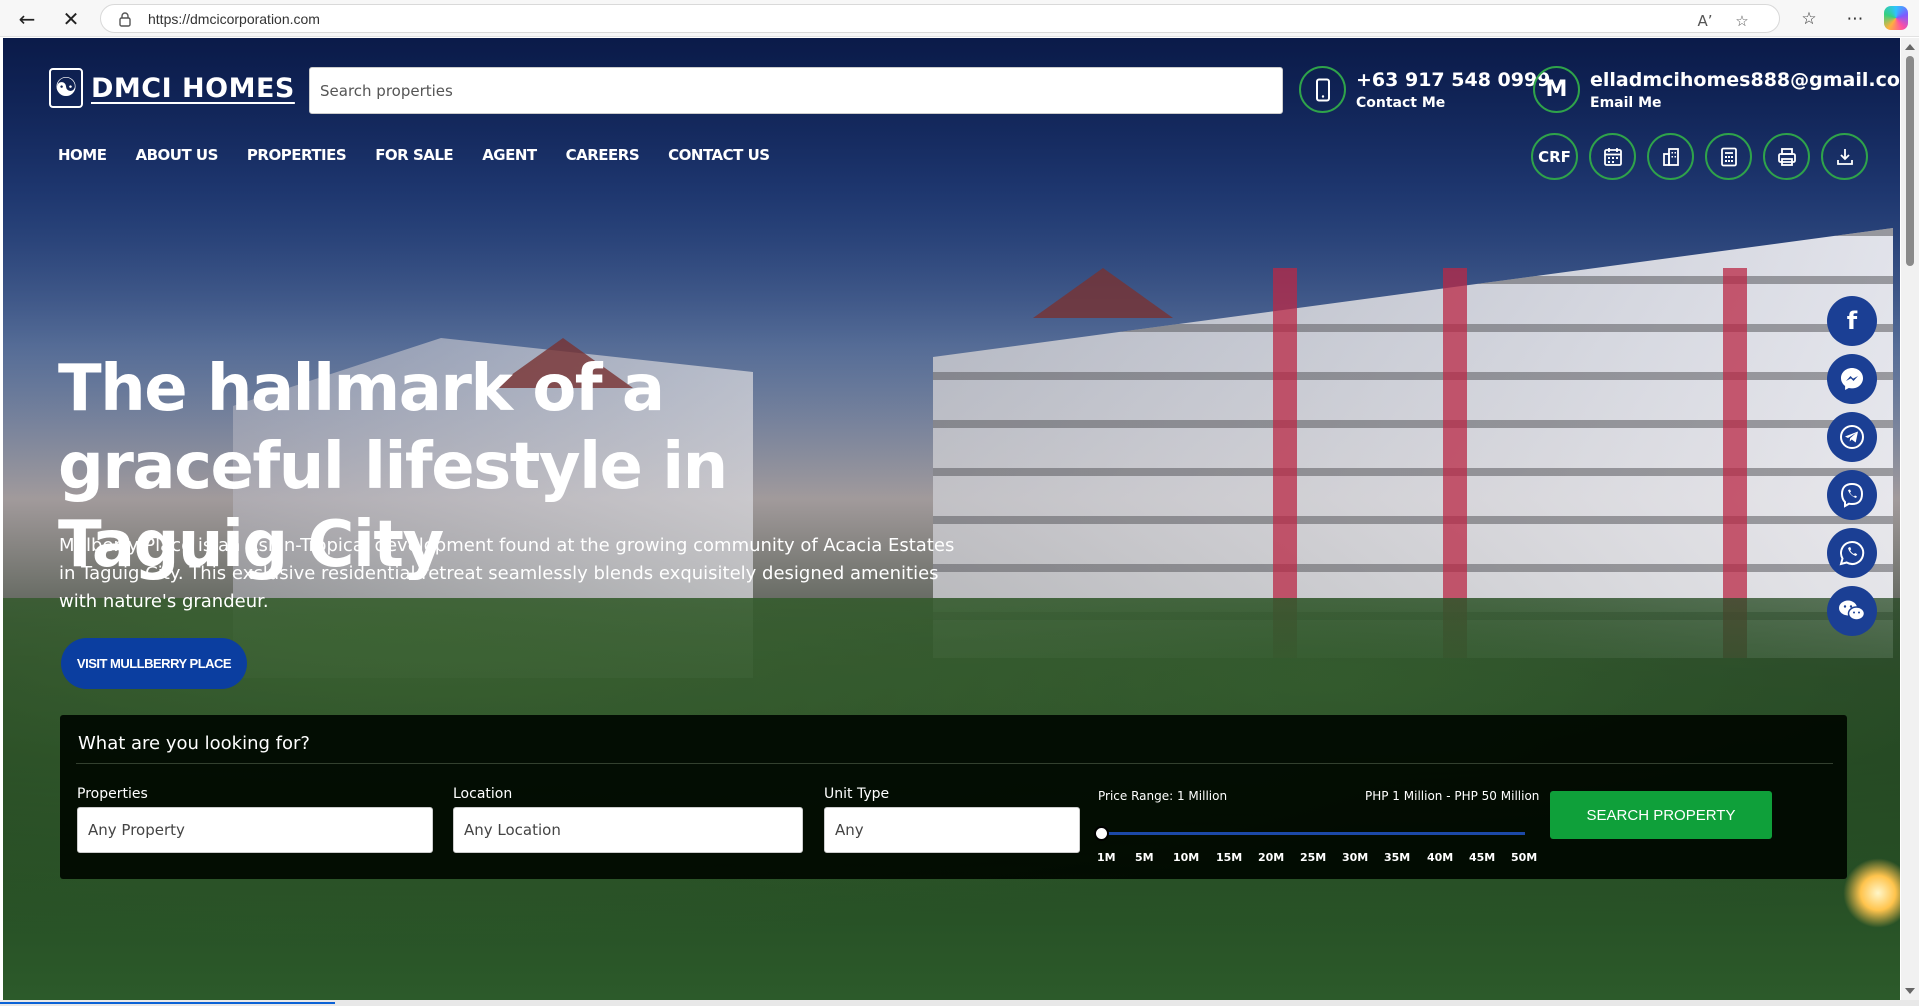 The width and height of the screenshot is (1919, 1006). I want to click on price-tick: 40M, so click(1440, 857).